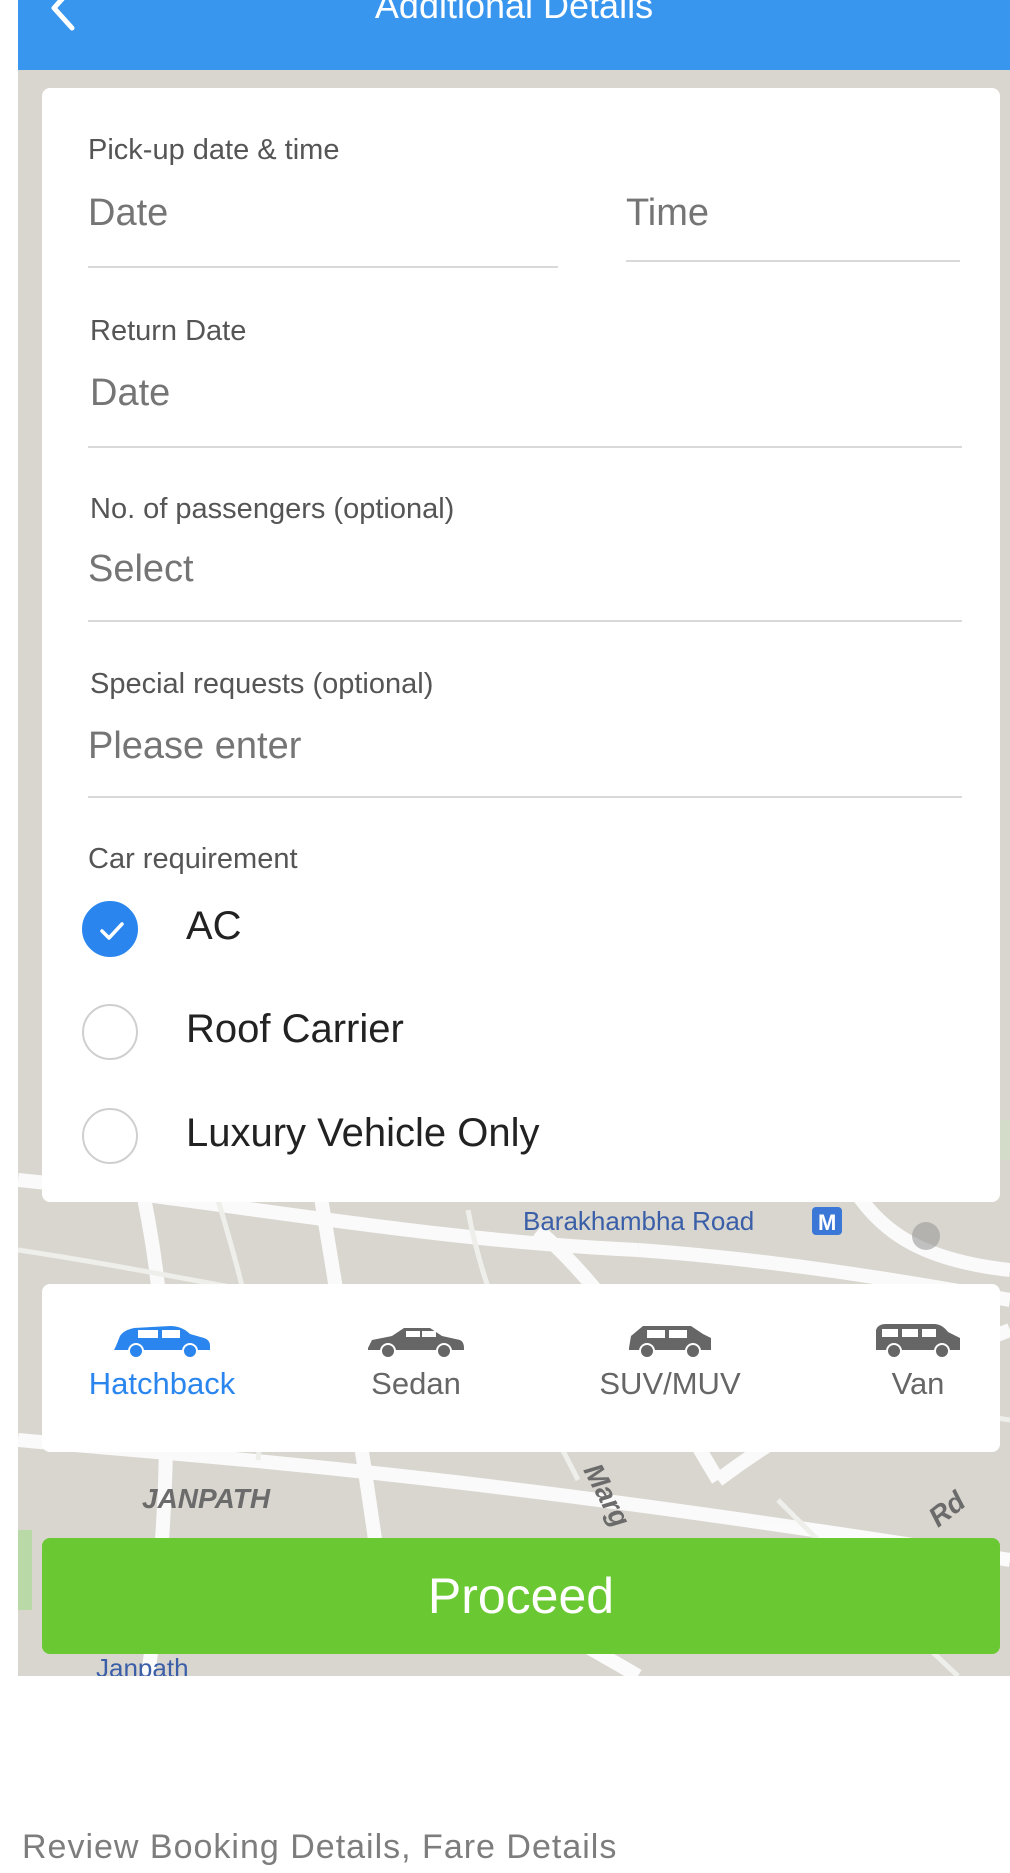 The image size is (1010, 1873). What do you see at coordinates (168, 331) in the screenshot?
I see `return-date-label: Return Date` at bounding box center [168, 331].